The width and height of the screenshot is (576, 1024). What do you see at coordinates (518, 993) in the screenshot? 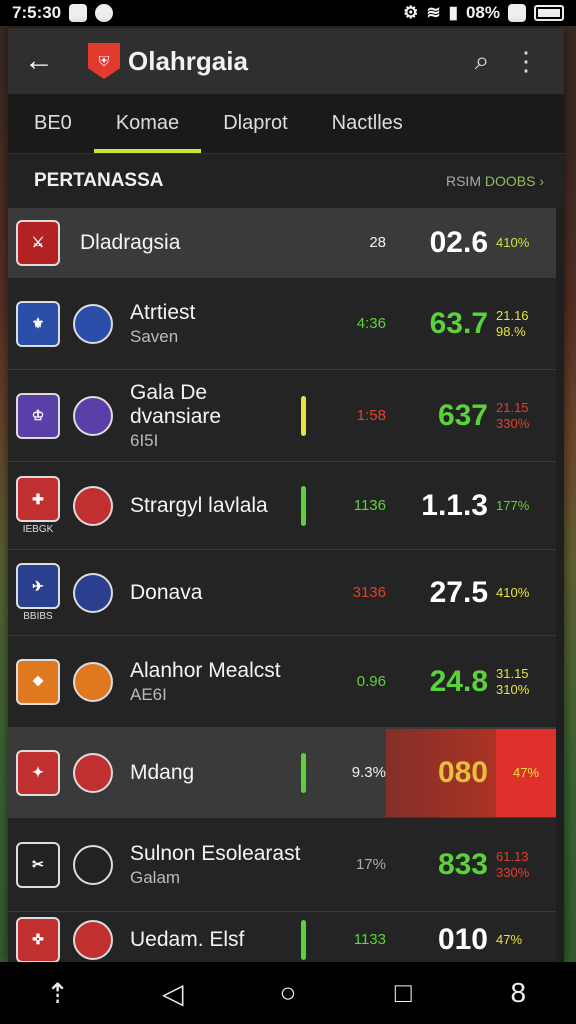
I see `nav-menu-icon: 8` at bounding box center [518, 993].